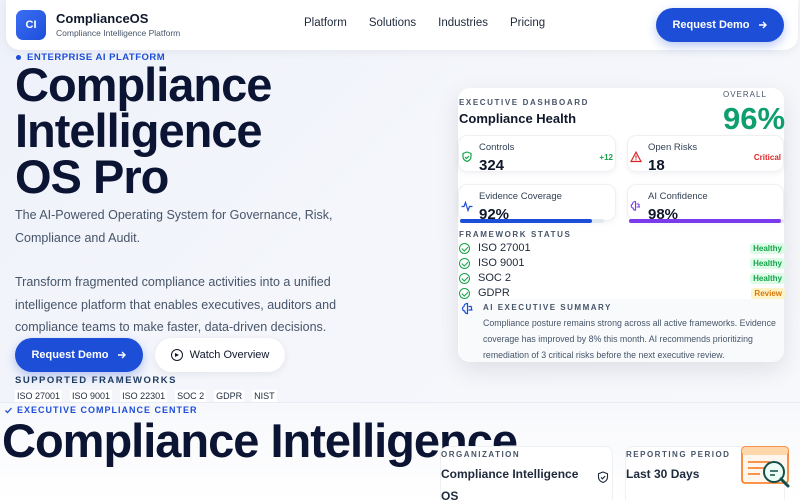 Image resolution: width=800 pixels, height=500 pixels. What do you see at coordinates (497, 147) in the screenshot?
I see `tile-label: Controls` at bounding box center [497, 147].